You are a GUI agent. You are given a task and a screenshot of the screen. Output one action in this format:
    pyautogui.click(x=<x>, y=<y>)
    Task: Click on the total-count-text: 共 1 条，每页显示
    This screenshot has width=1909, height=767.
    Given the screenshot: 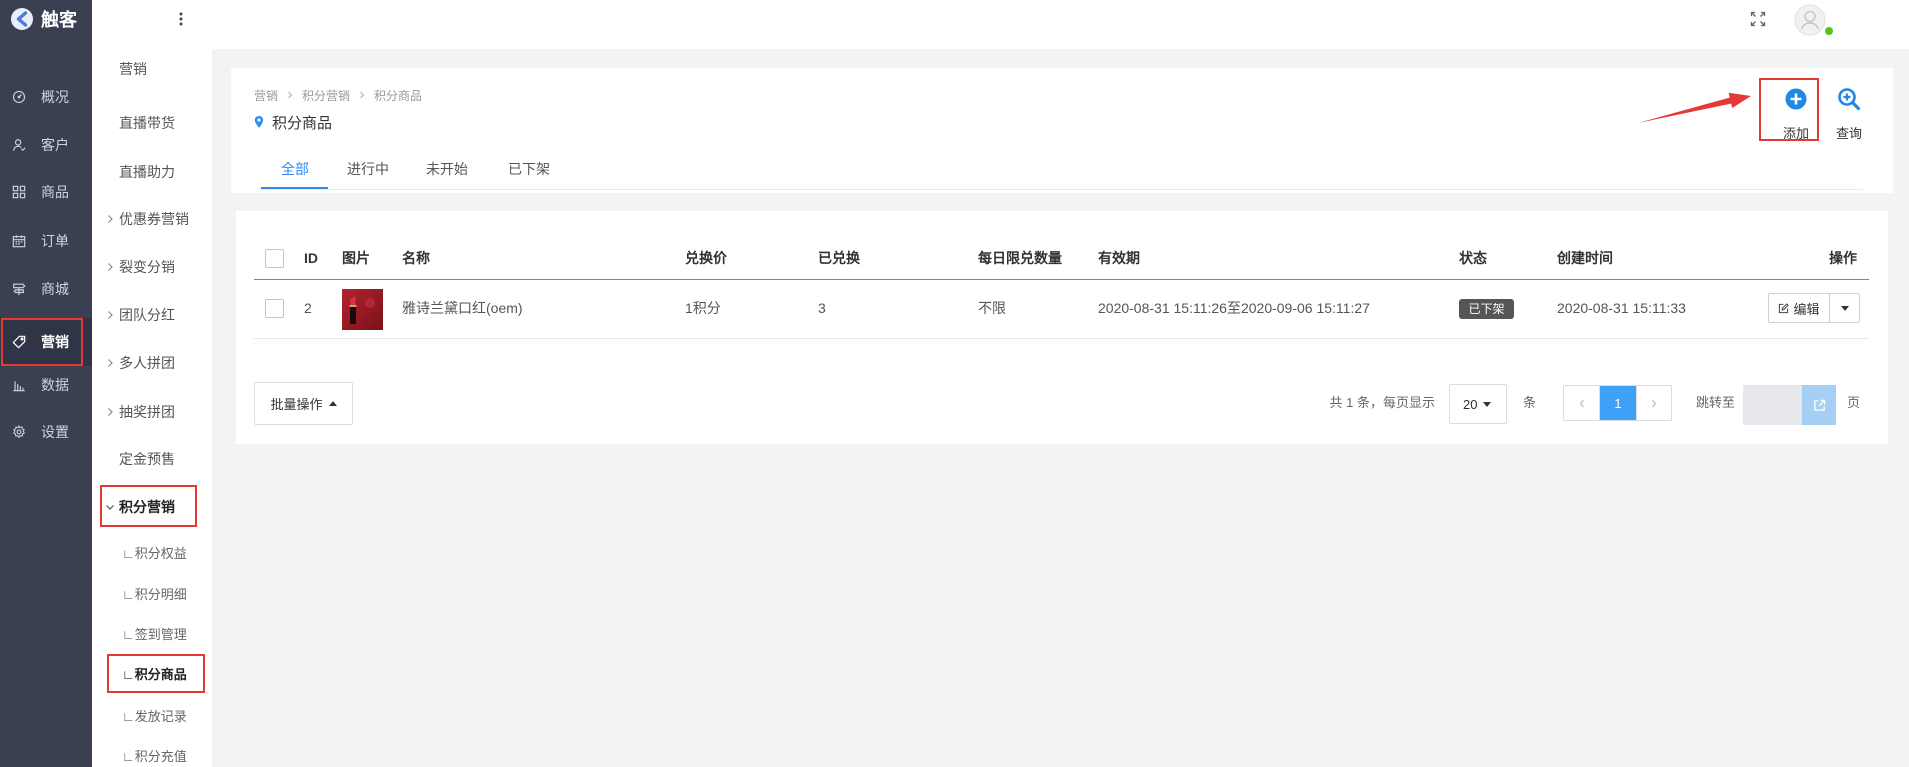 What is the action you would take?
    pyautogui.click(x=1382, y=402)
    